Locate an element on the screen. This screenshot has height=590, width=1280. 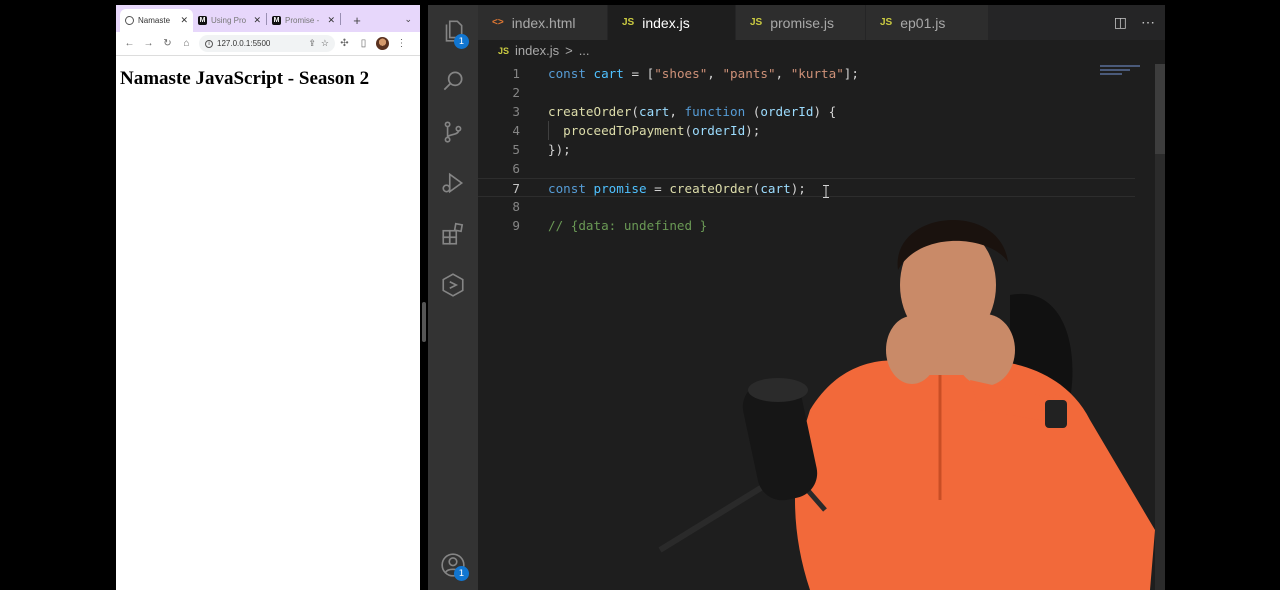
profile-avatar is located at coordinates (382, 43).